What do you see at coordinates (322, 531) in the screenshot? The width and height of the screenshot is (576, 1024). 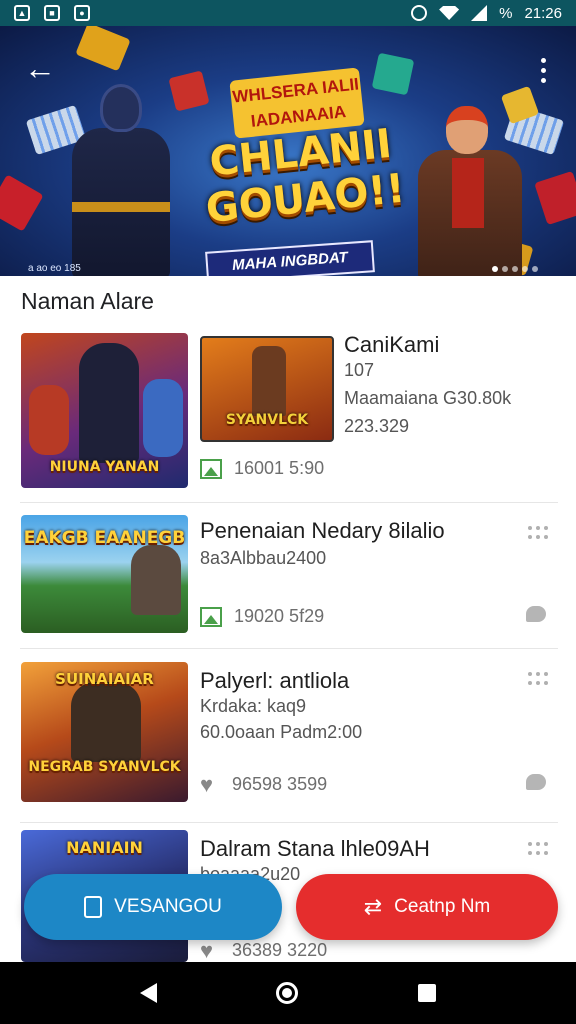 I see `item-title: Penenaian Nedary 8ilalio` at bounding box center [322, 531].